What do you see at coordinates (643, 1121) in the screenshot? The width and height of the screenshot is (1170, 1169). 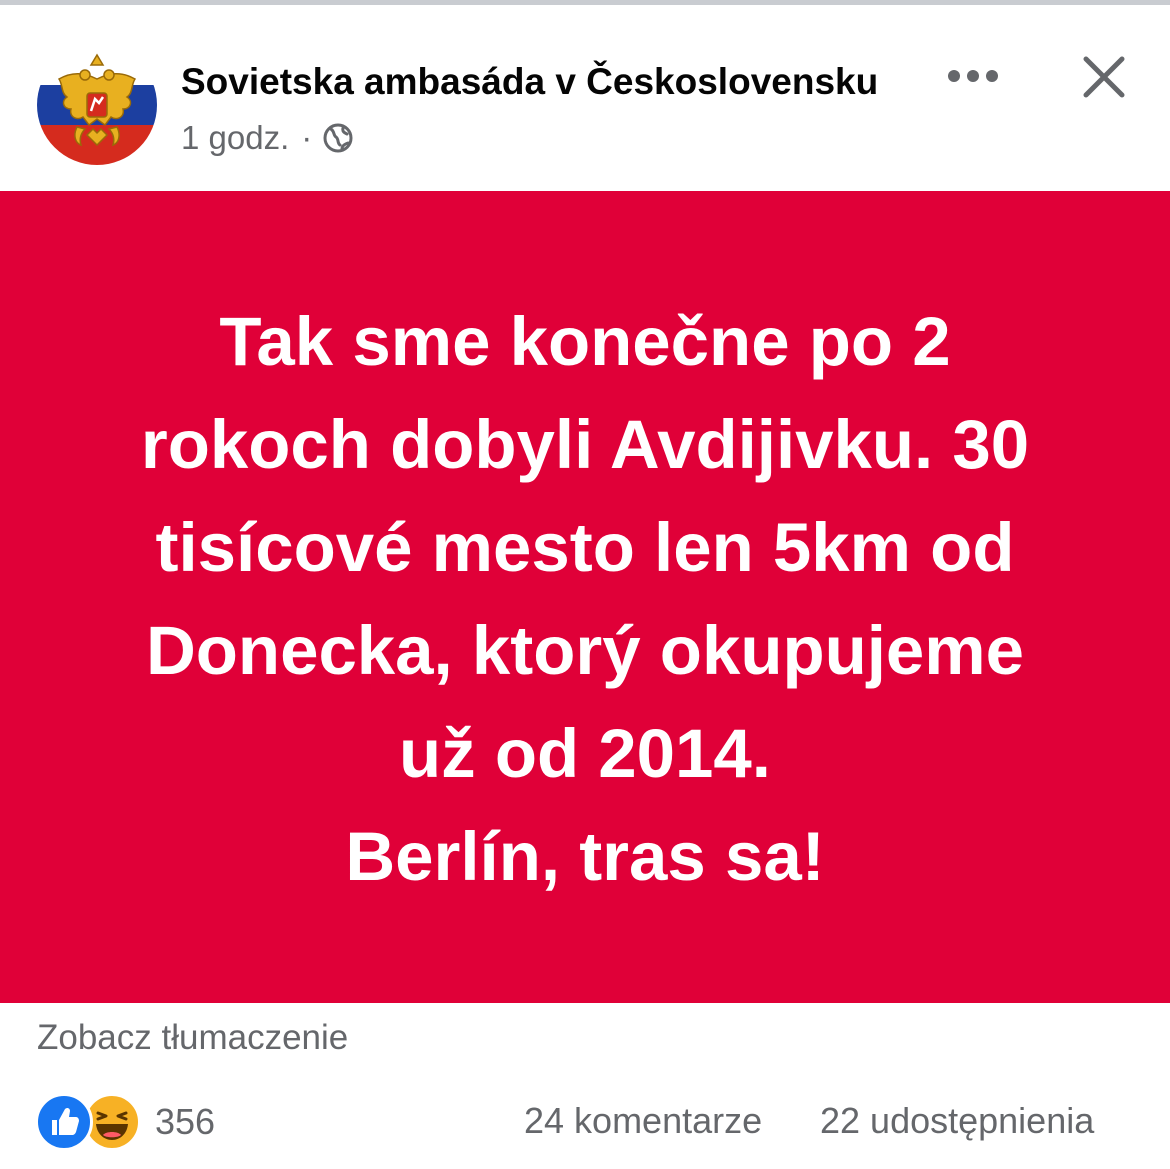 I see `comments-count-link: 24 komentarze` at bounding box center [643, 1121].